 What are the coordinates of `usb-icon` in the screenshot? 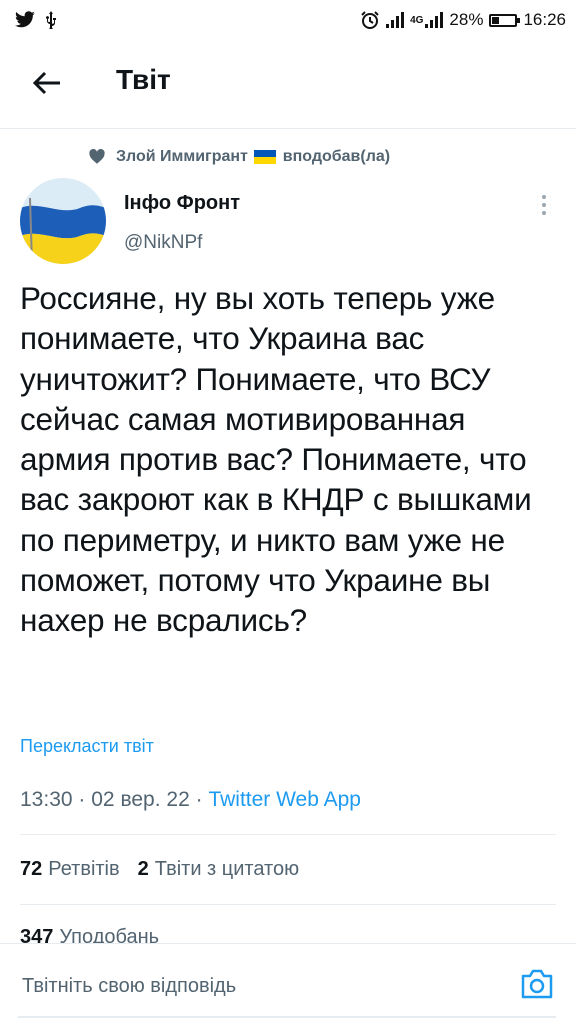 It's located at (51, 20).